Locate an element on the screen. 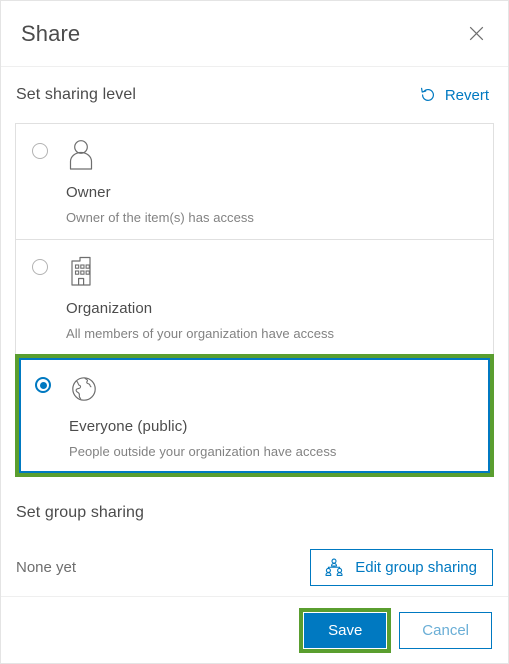 This screenshot has height=664, width=509. dialog-header: Share is located at coordinates (254, 34).